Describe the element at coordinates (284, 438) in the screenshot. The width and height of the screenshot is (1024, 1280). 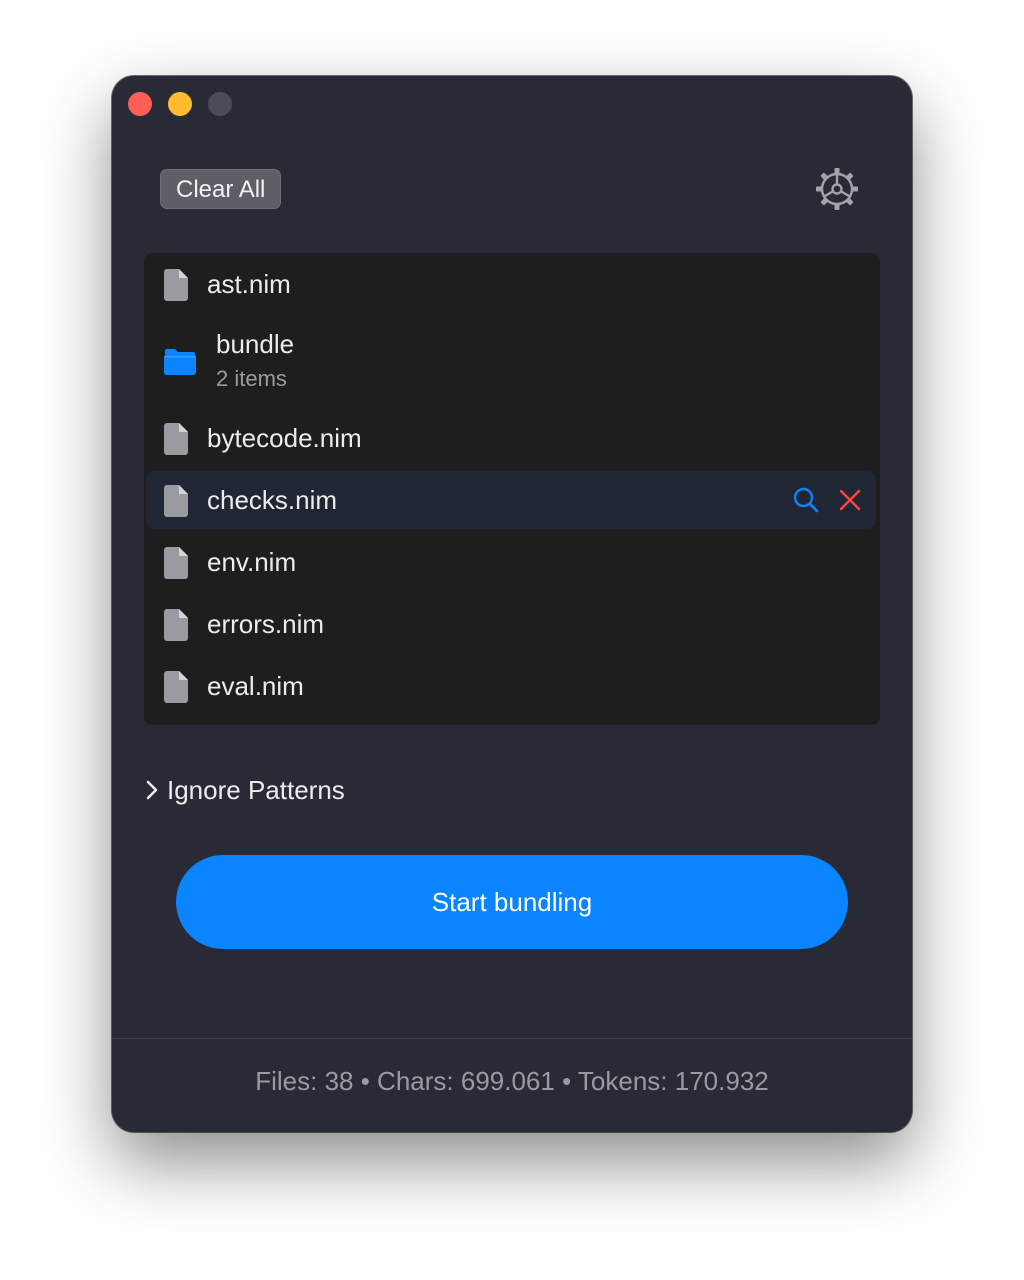
I see `file-name: bytecode.nim` at that location.